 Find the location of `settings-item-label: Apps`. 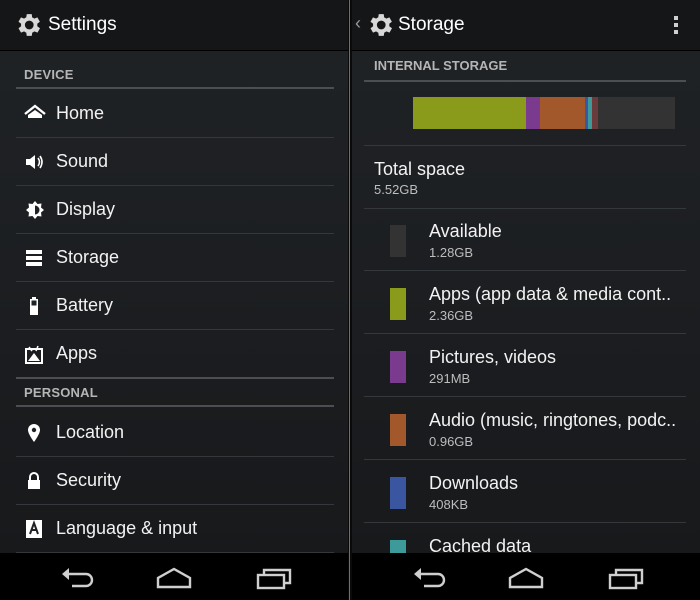

settings-item-label: Apps is located at coordinates (77, 353).